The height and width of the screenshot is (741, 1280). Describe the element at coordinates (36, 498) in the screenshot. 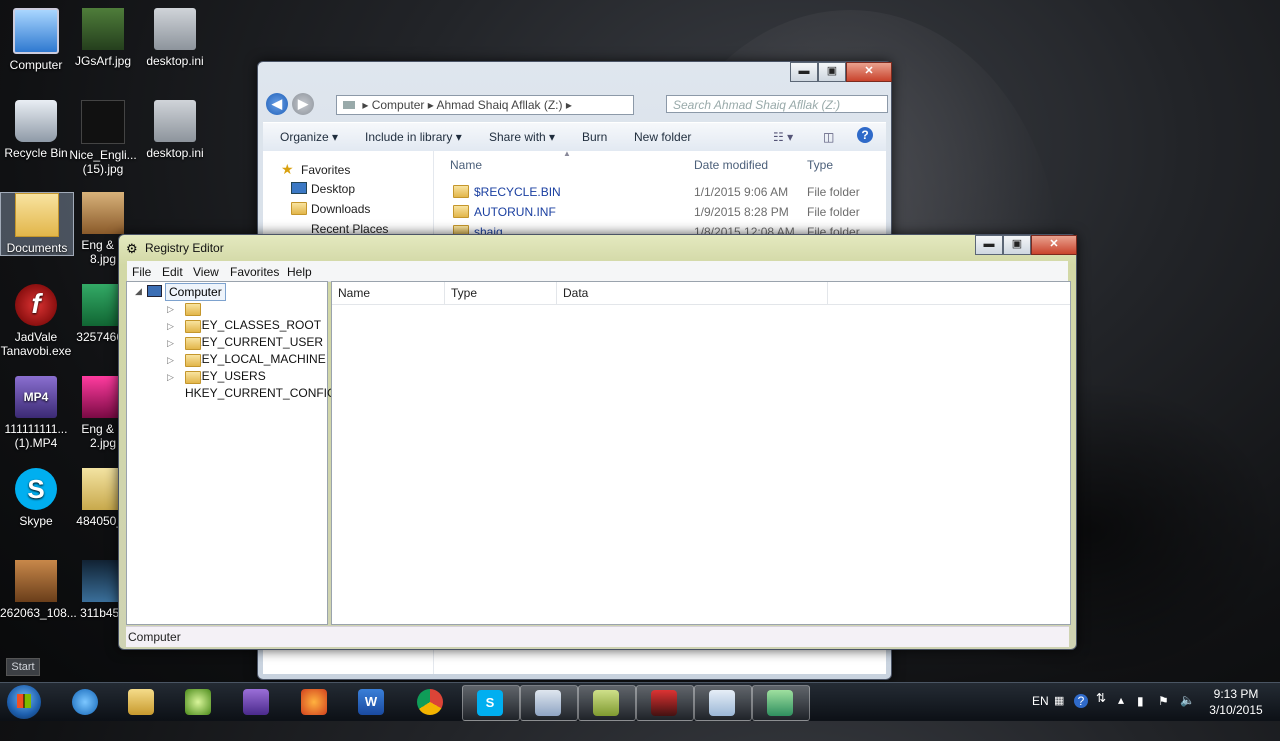

I see `desktop-icon-item: S Skype` at that location.